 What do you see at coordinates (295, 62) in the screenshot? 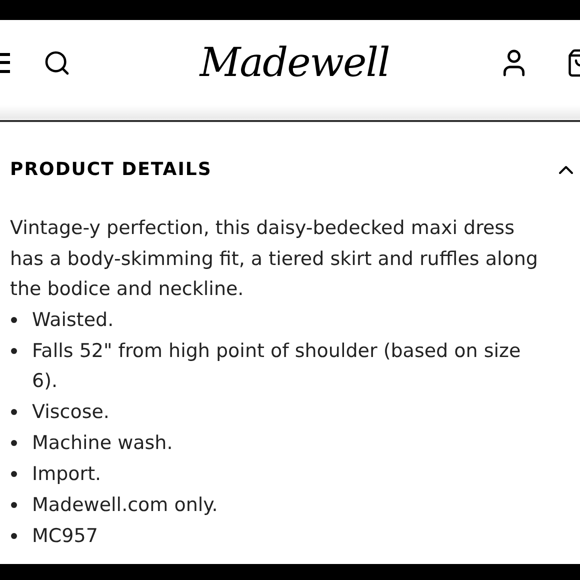
I see `logo: Madewell` at bounding box center [295, 62].